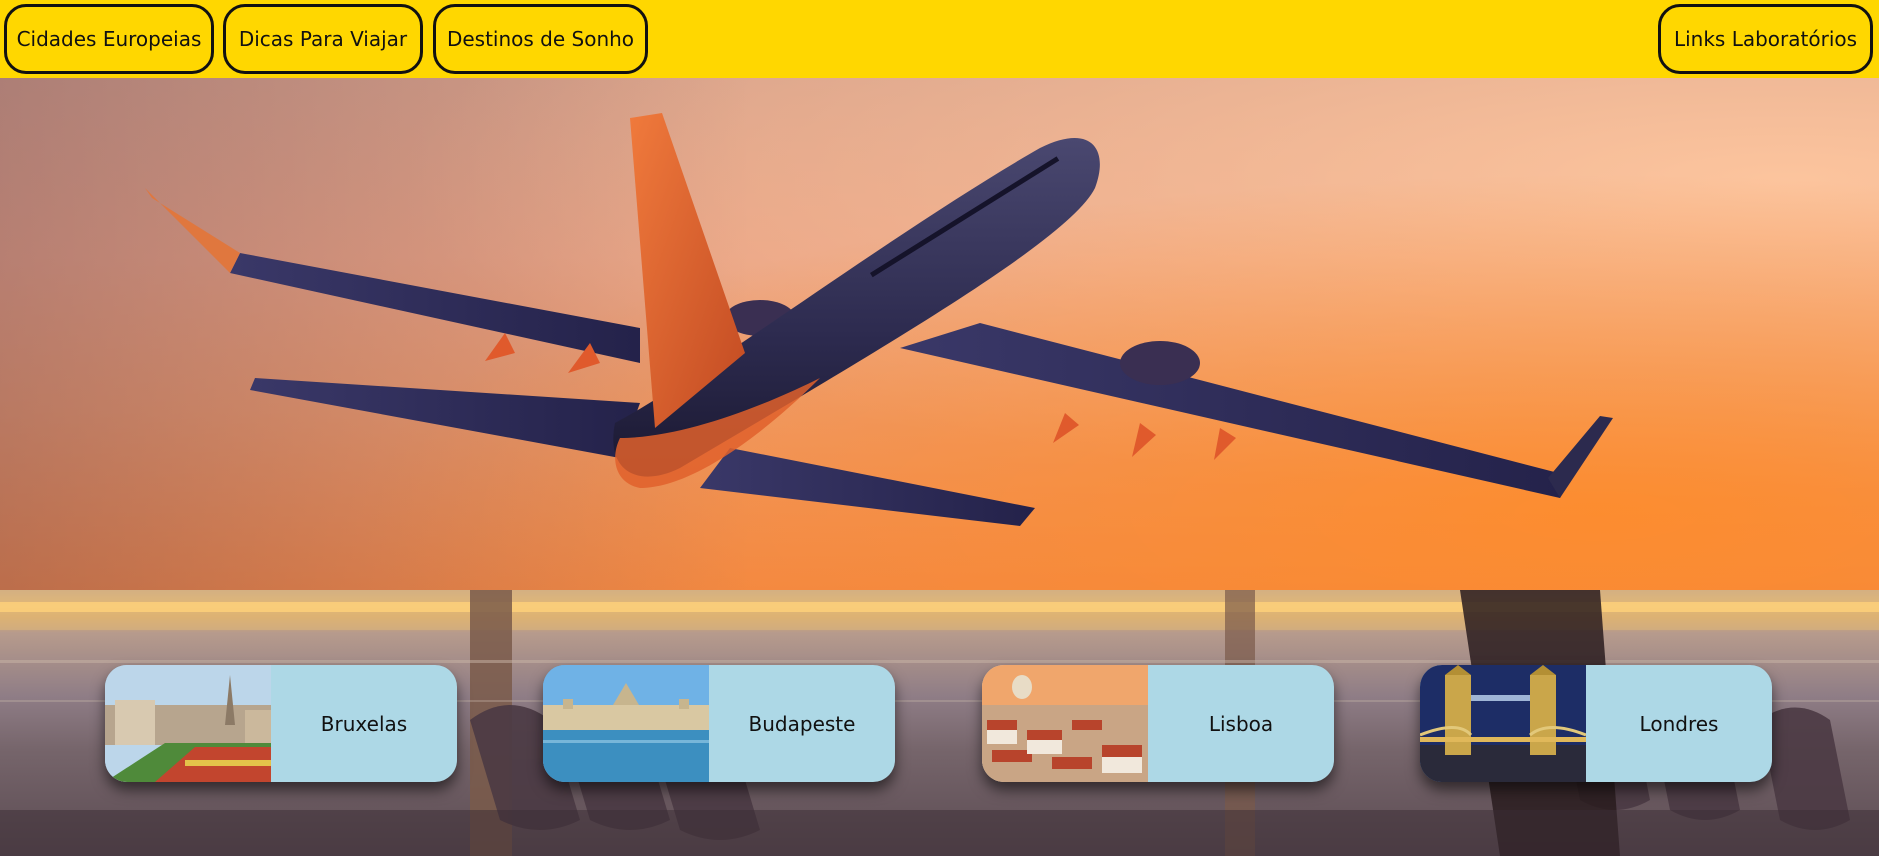 This screenshot has width=1879, height=856. Describe the element at coordinates (1765, 39) in the screenshot. I see `nav-links-laboratorios-button: Links Laboratórios` at that location.